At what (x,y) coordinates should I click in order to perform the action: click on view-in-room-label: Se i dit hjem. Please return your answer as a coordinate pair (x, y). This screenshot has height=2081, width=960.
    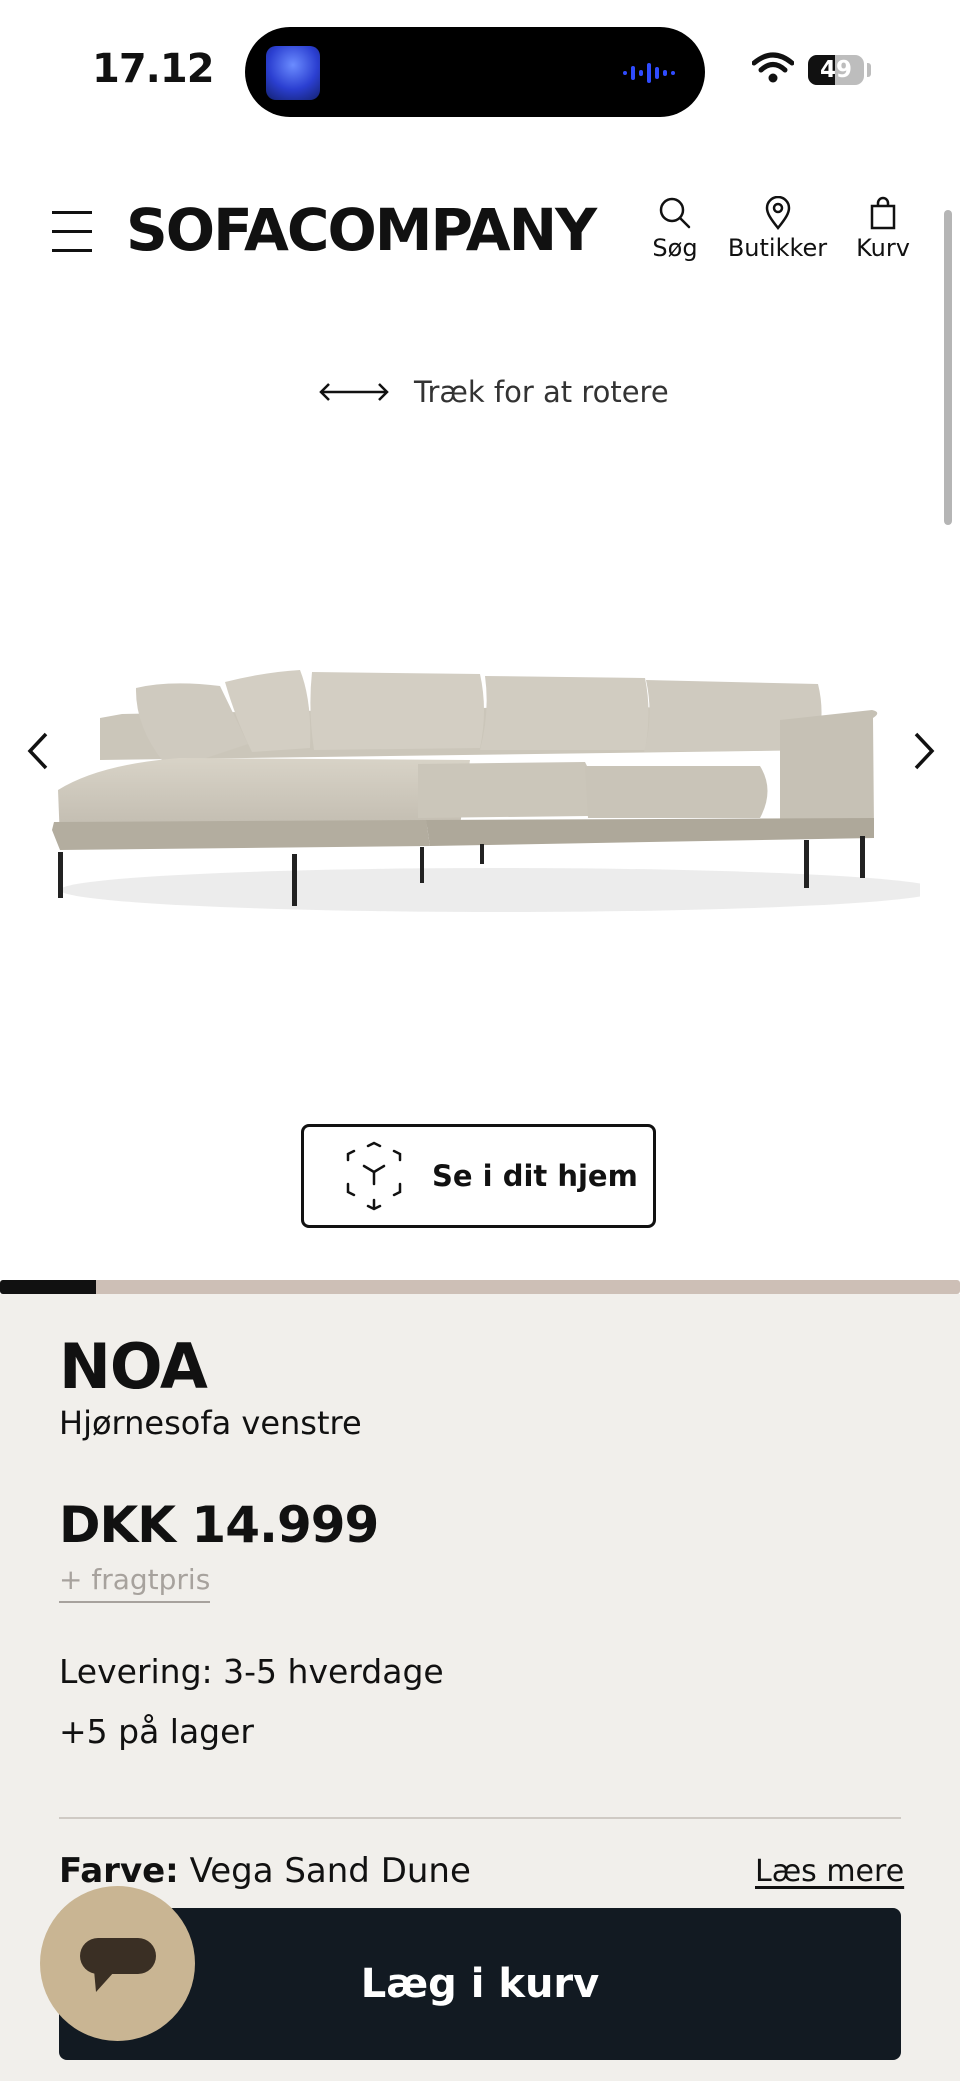
    Looking at the image, I should click on (535, 1176).